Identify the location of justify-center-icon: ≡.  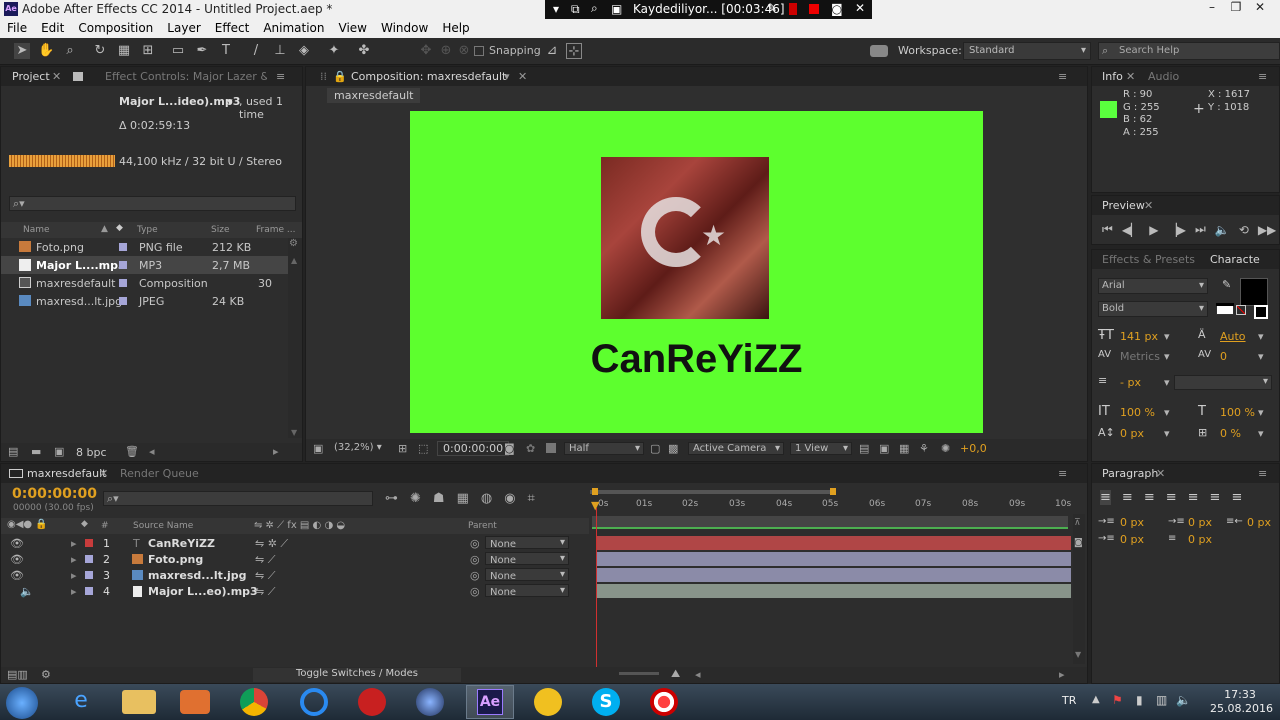
(1193, 497).